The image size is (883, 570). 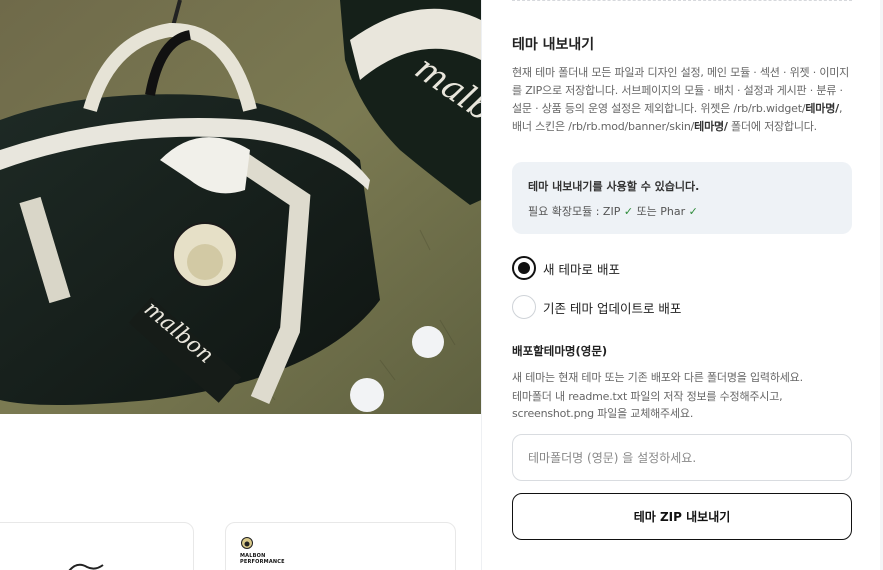 I want to click on radio-button-selected, so click(x=524, y=268).